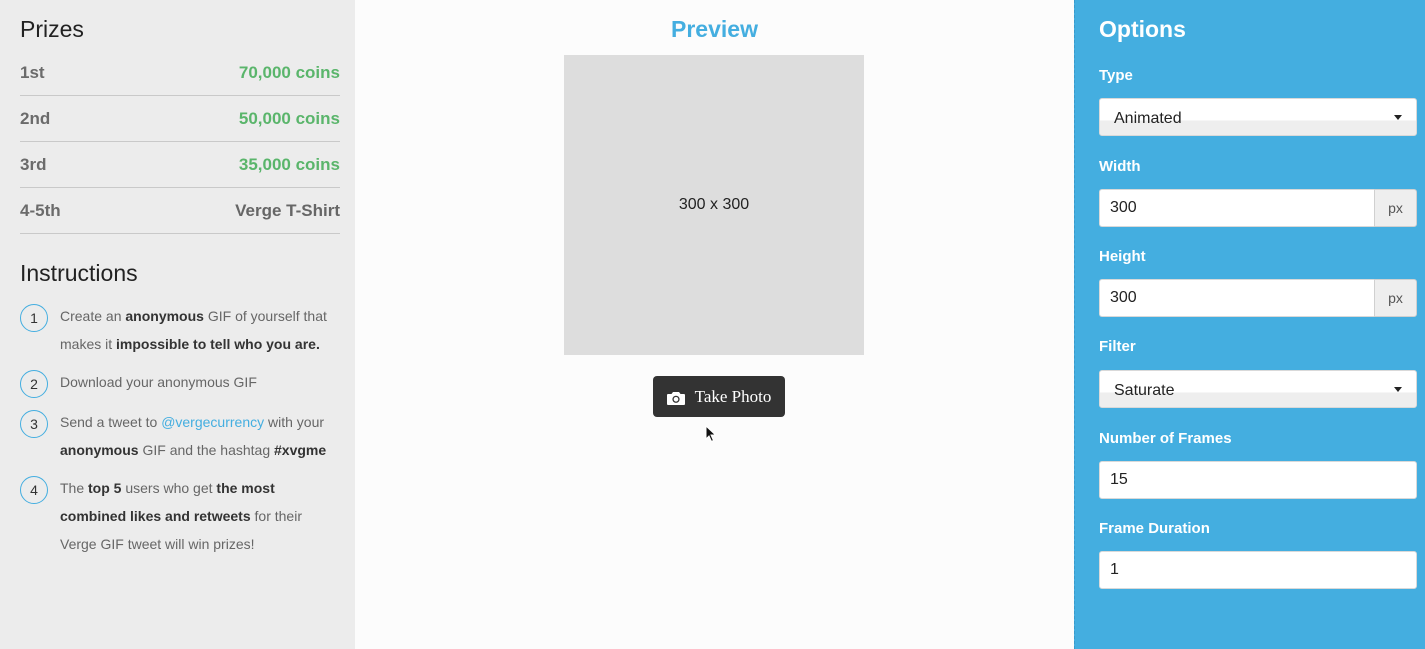  Describe the element at coordinates (32, 72) in the screenshot. I see `prize-rank: 1st` at that location.